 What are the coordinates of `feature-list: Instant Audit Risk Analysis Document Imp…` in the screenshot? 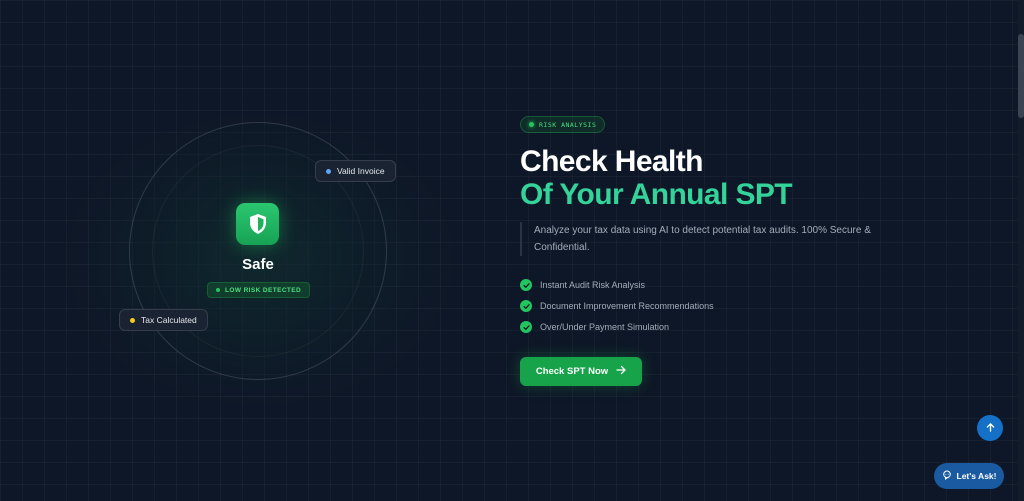 It's located at (617, 310).